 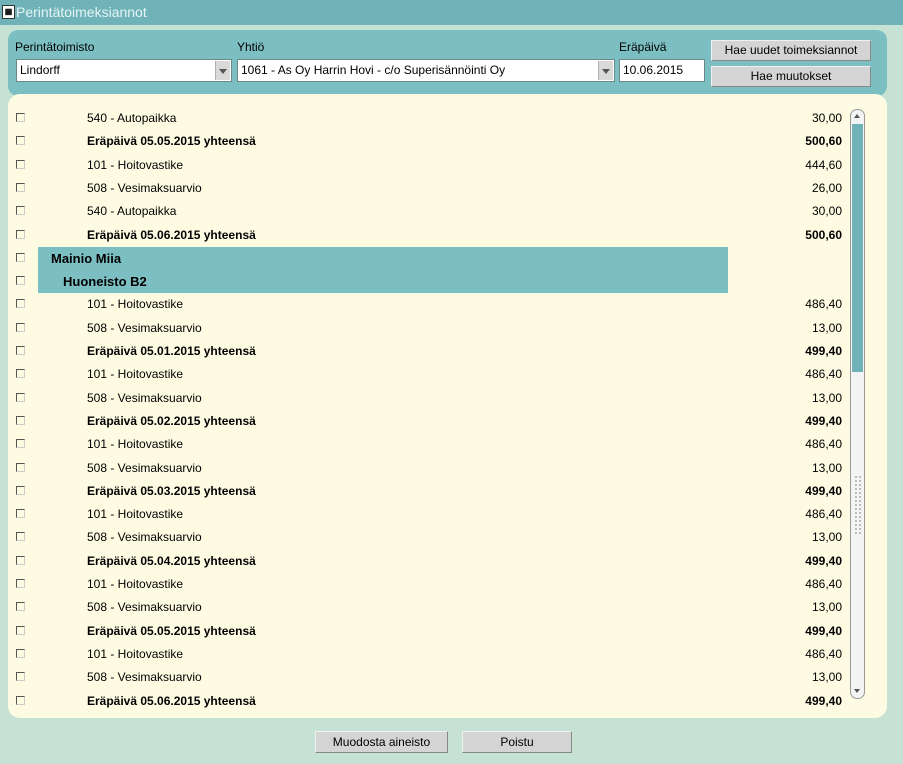 What do you see at coordinates (383, 258) in the screenshot?
I see `person-header: Mainio Miia` at bounding box center [383, 258].